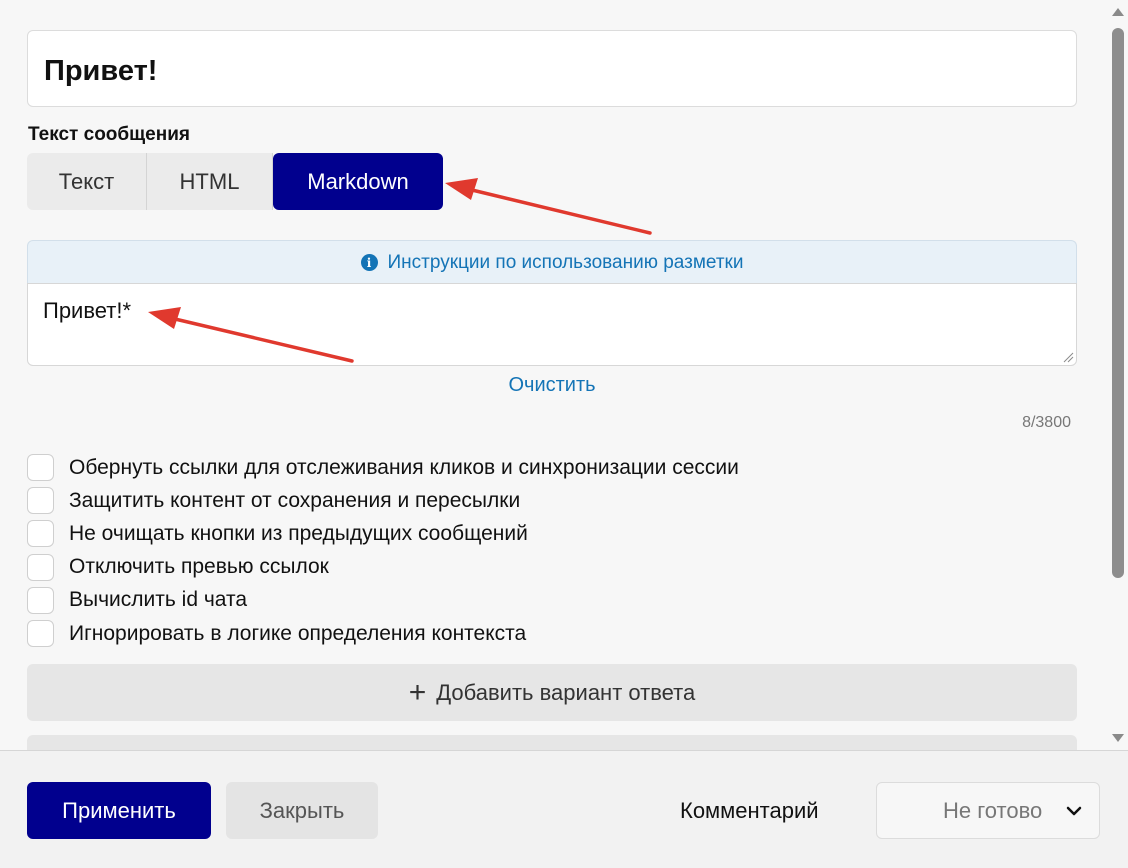 Image resolution: width=1128 pixels, height=868 pixels. Describe the element at coordinates (1046, 422) in the screenshot. I see `char-counter: 8/3800` at that location.